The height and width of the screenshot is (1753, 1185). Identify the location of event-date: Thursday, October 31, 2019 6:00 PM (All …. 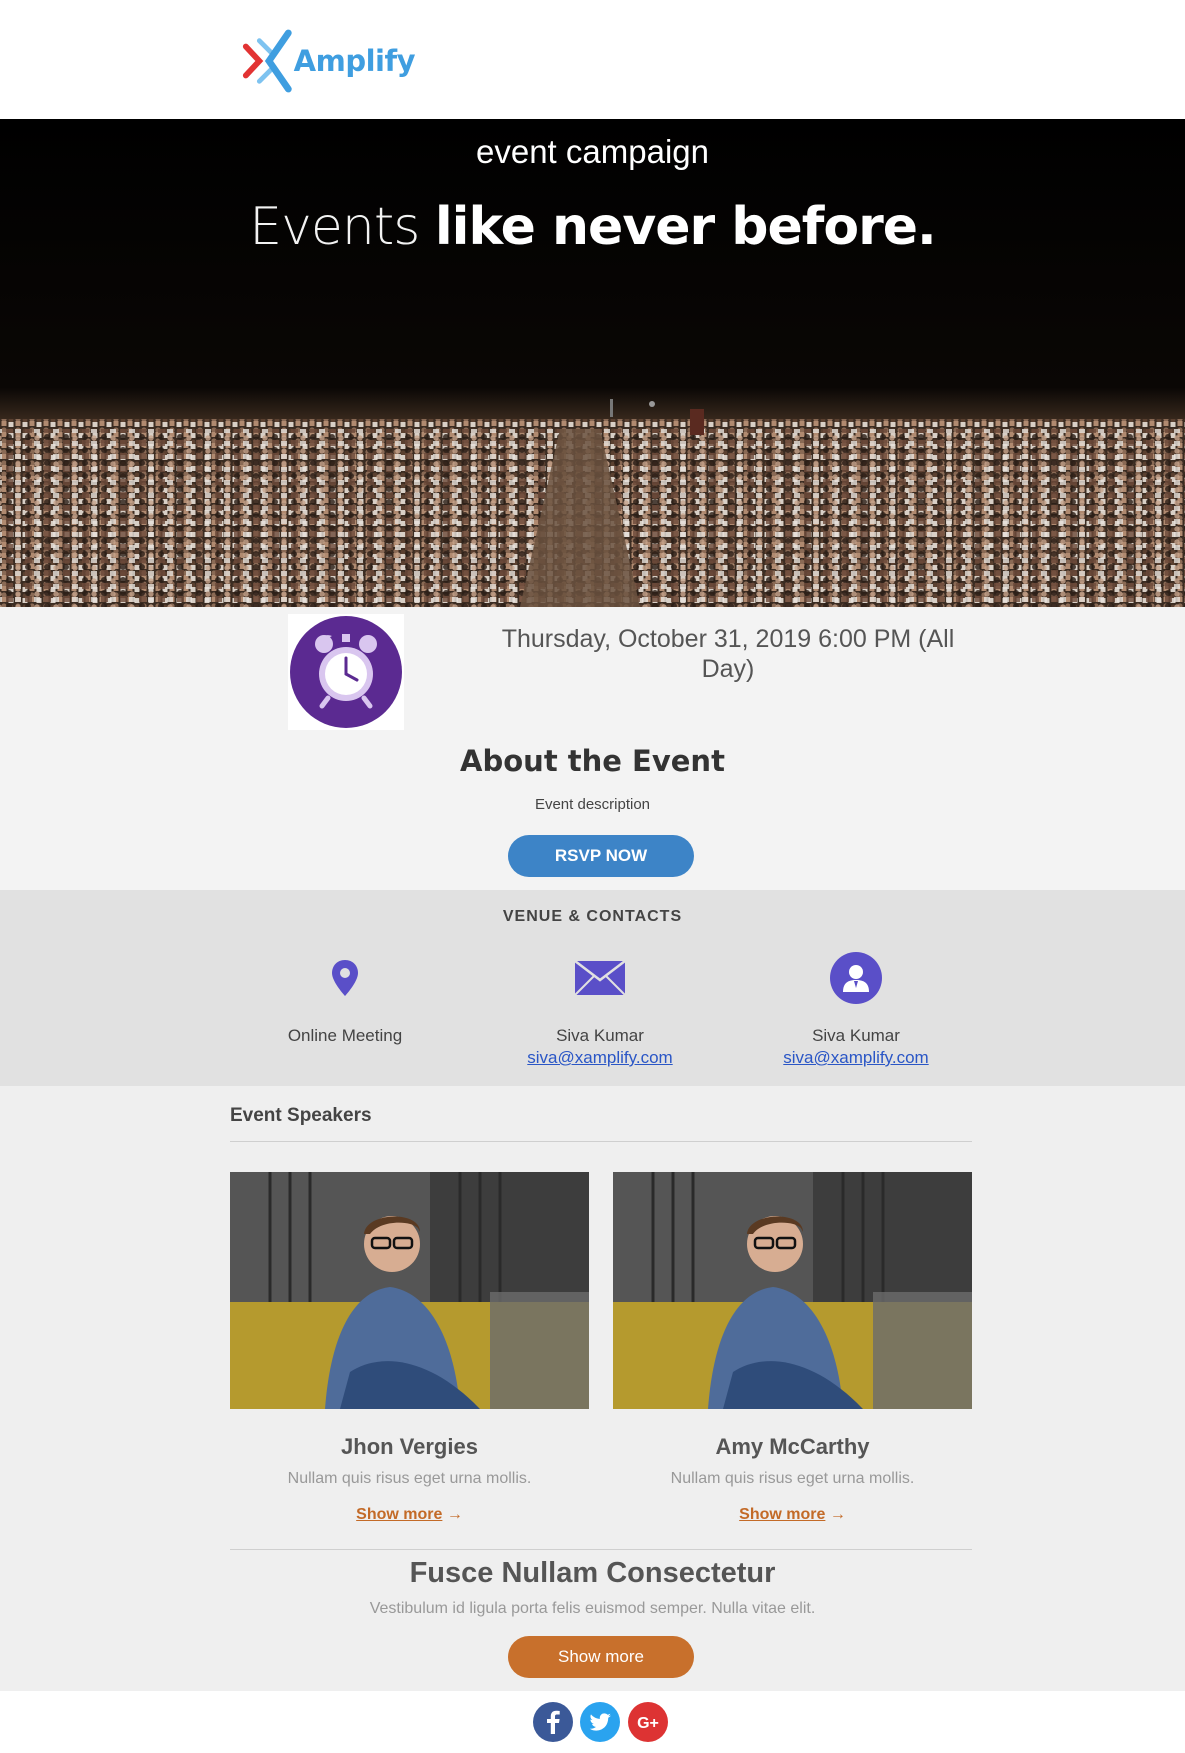
(728, 654).